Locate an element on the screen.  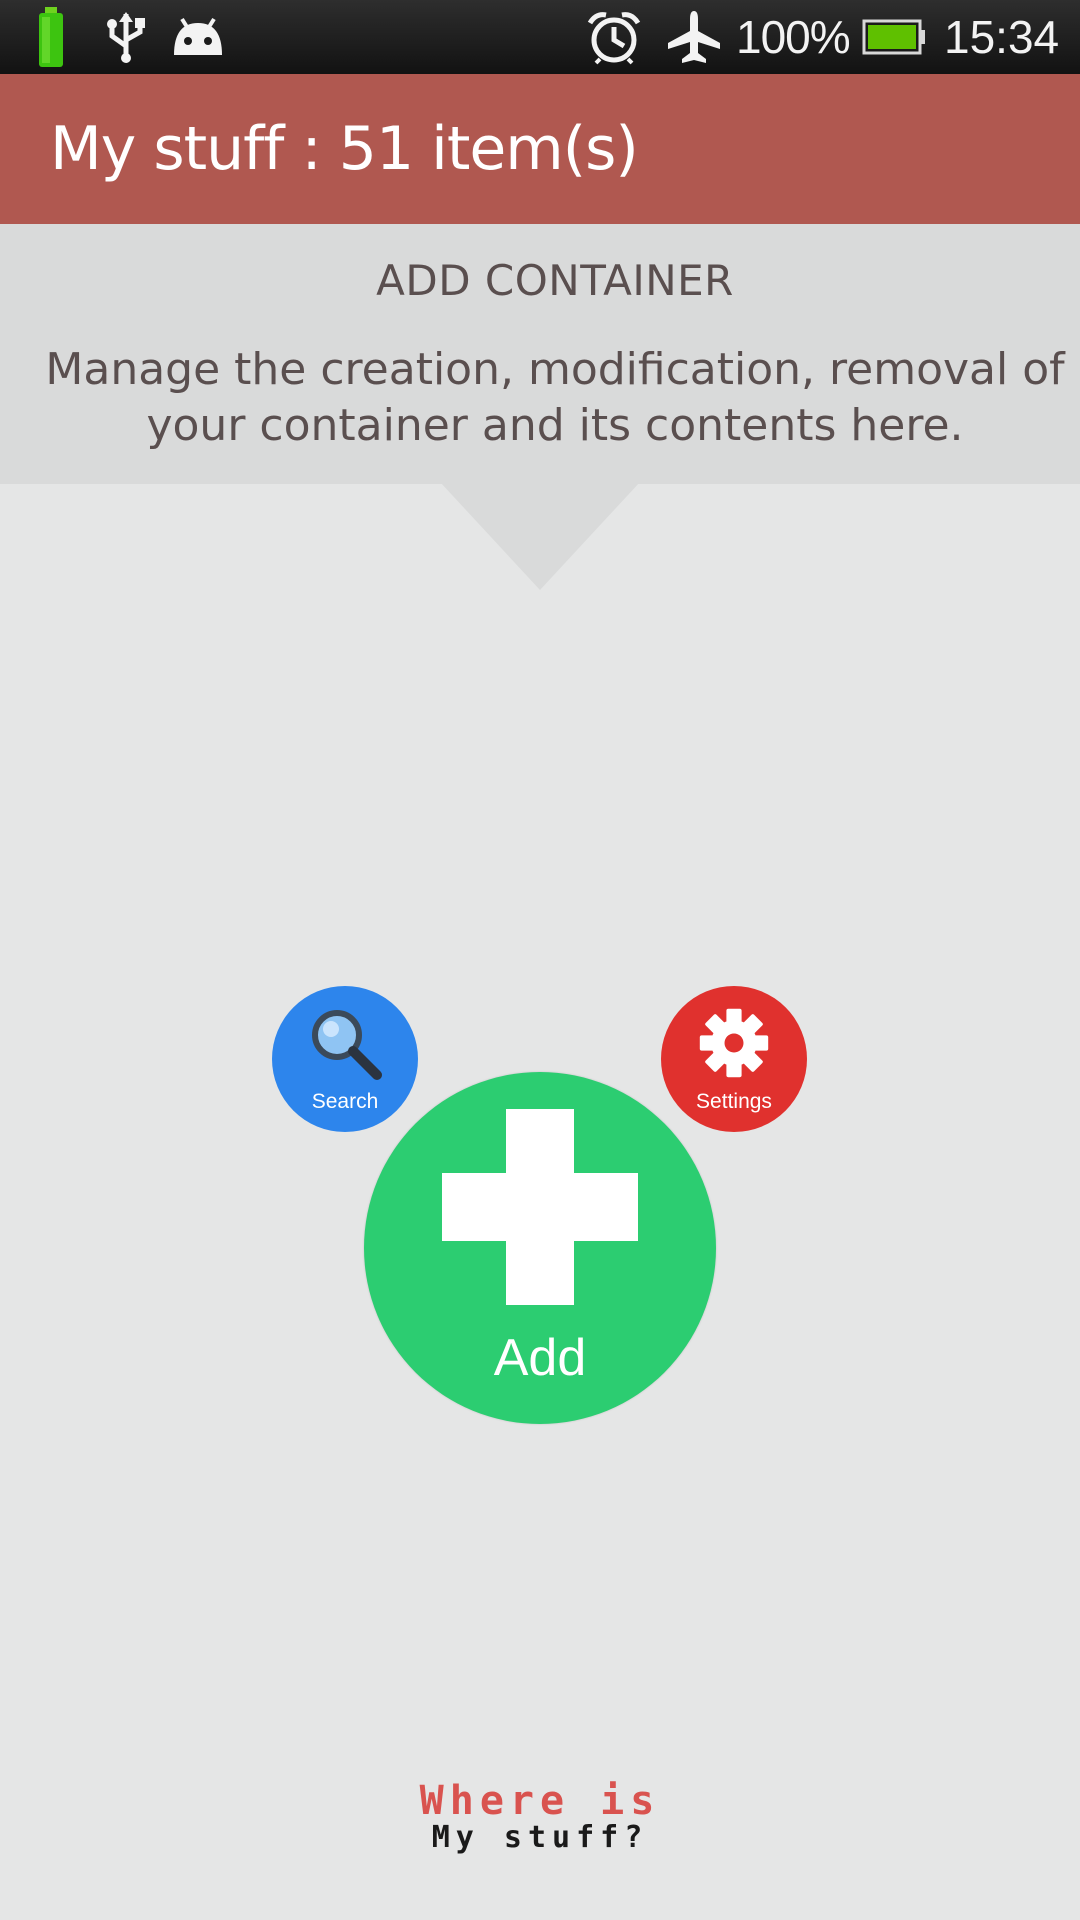
battery-percent: 100% is located at coordinates (793, 37).